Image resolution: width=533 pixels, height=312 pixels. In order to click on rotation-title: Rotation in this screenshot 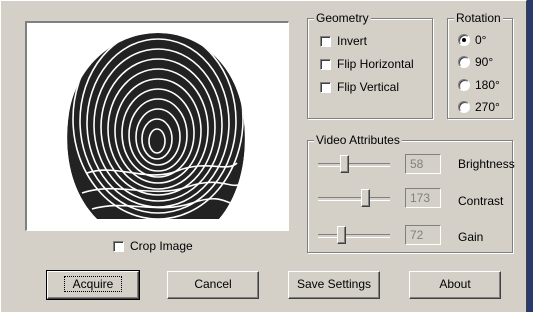, I will do `click(478, 18)`.